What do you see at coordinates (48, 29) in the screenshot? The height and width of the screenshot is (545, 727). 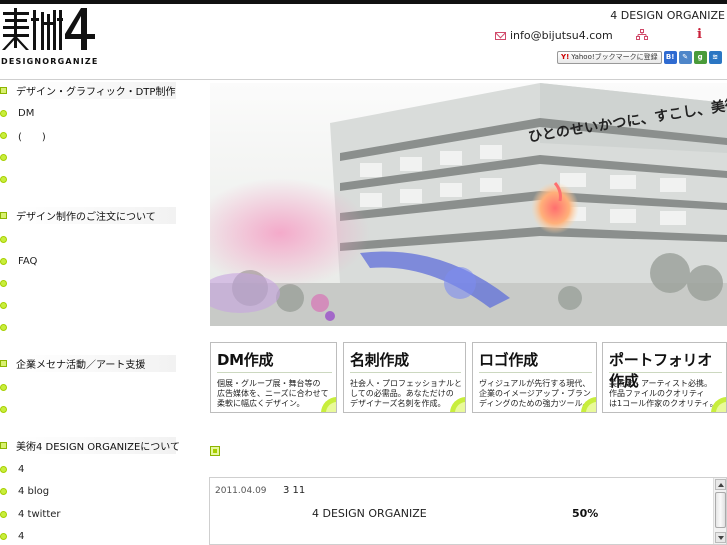 I see `logo-mark` at bounding box center [48, 29].